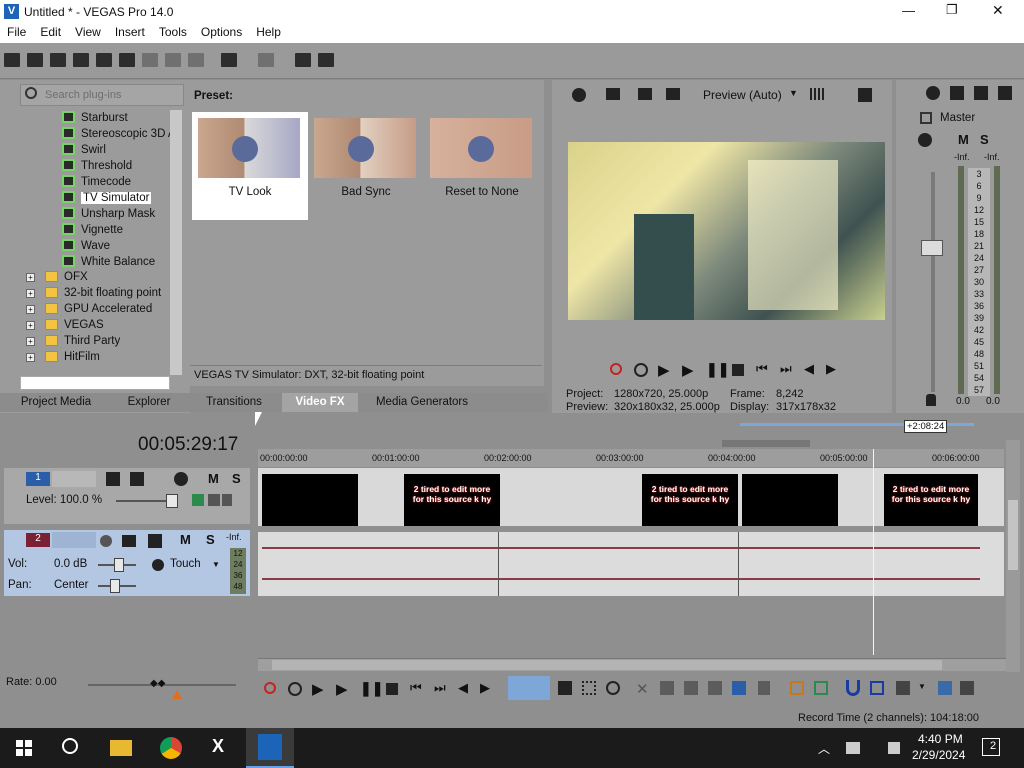 The height and width of the screenshot is (768, 1024). Describe the element at coordinates (236, 478) in the screenshot. I see `track-1-solo: S` at that location.